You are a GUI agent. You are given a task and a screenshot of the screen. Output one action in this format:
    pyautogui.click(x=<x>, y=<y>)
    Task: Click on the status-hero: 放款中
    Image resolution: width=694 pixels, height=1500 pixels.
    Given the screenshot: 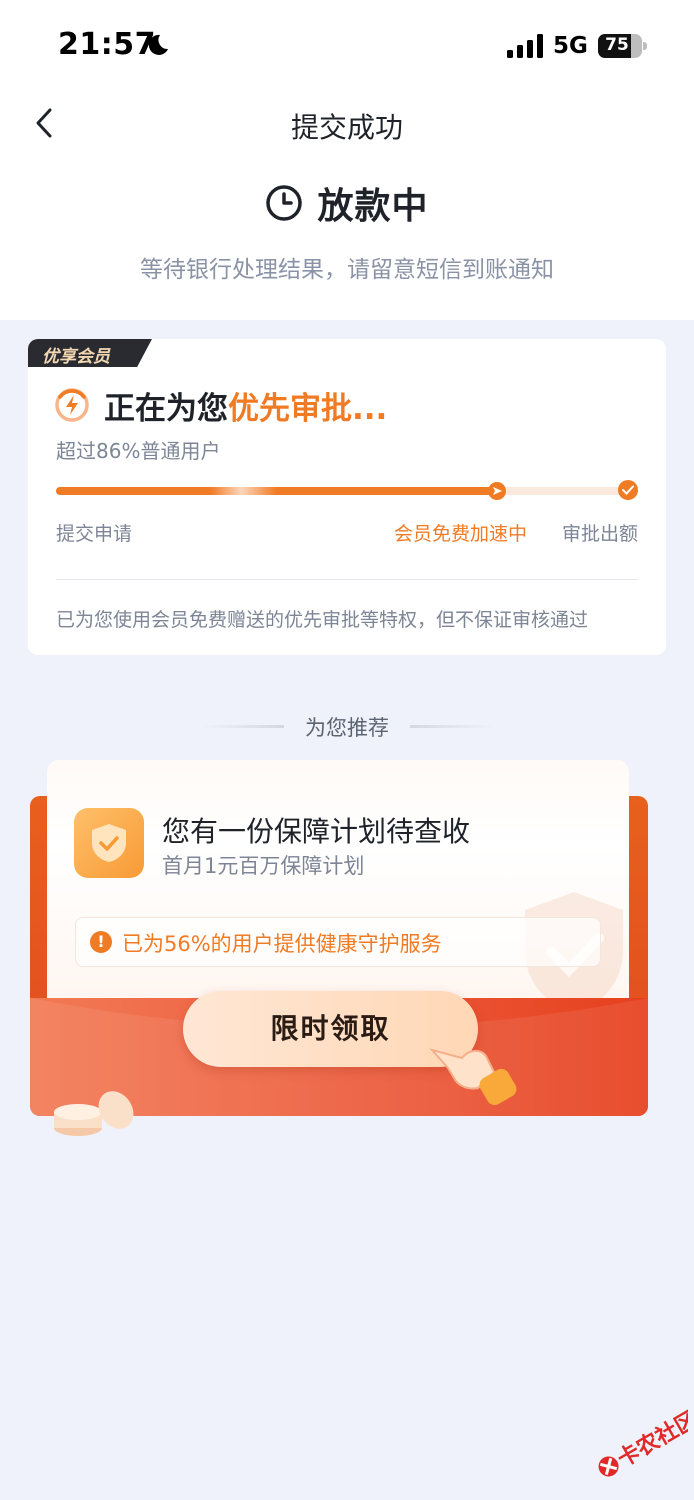 What is the action you would take?
    pyautogui.click(x=347, y=203)
    